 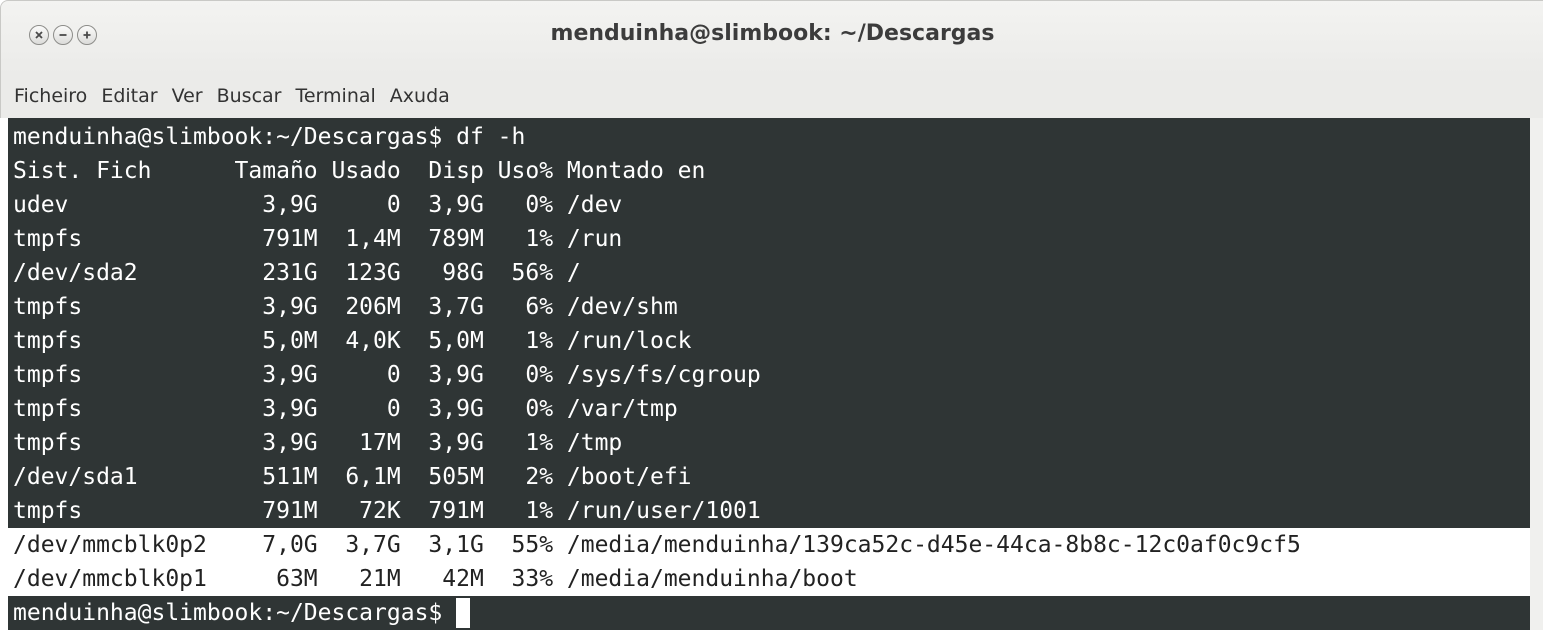 I want to click on window-title: menduinha@slimbook: ~/Descargas, so click(x=772, y=33).